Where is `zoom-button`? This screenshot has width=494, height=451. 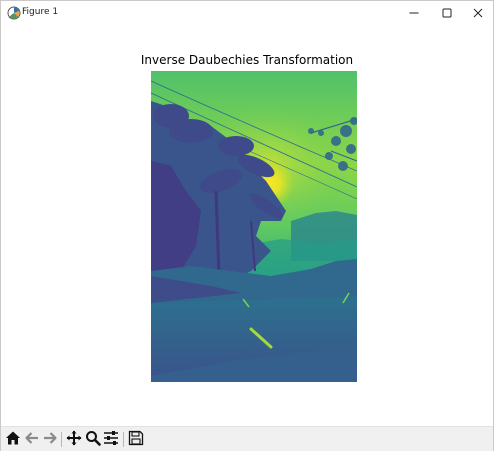
zoom-button is located at coordinates (93, 440).